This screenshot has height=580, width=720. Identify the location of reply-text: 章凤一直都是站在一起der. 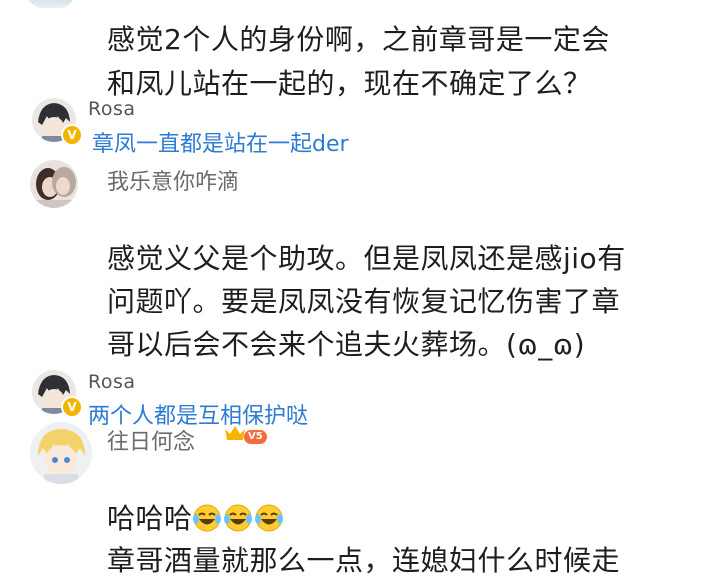
(220, 144).